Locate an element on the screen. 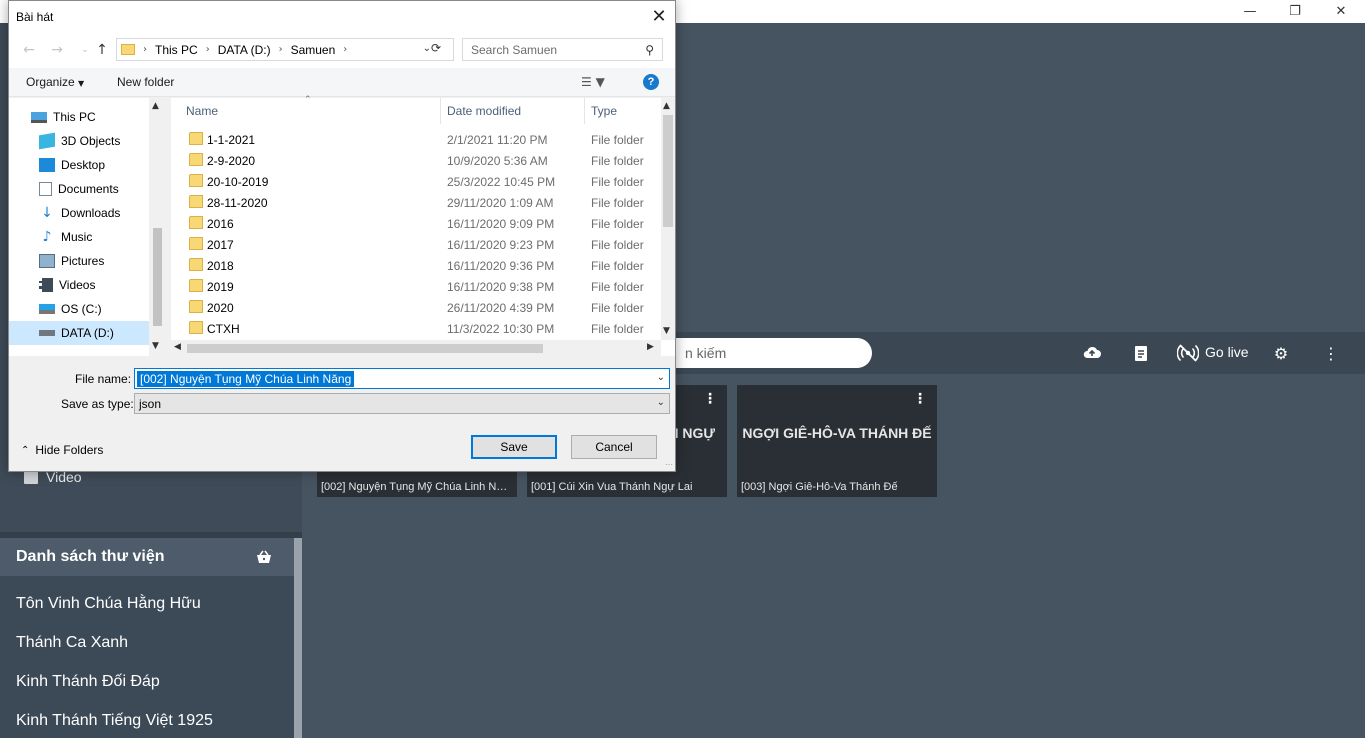 The height and width of the screenshot is (738, 1365). up-arrow-icon: ↑ is located at coordinates (102, 50).